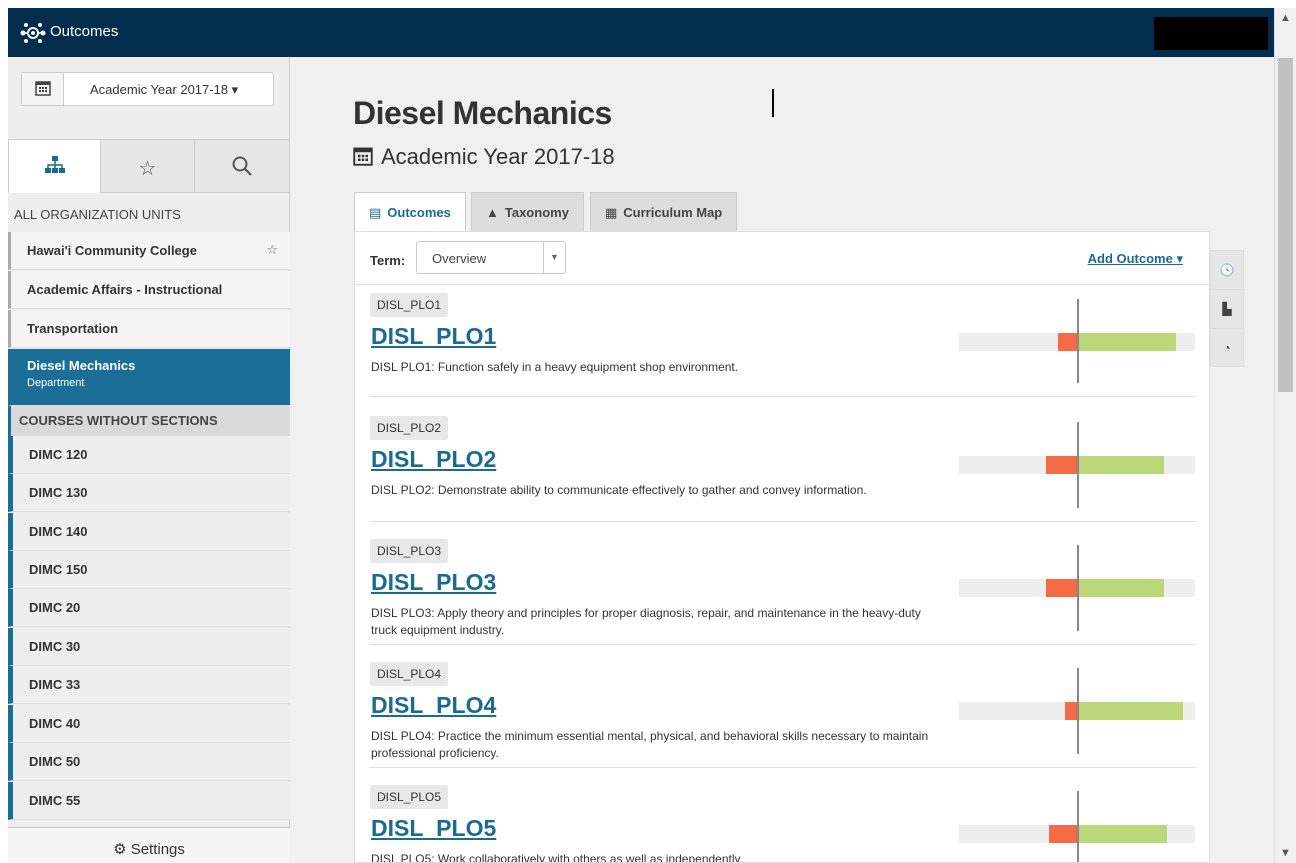  What do you see at coordinates (491, 257) in the screenshot?
I see `term-select: Overview ▼` at bounding box center [491, 257].